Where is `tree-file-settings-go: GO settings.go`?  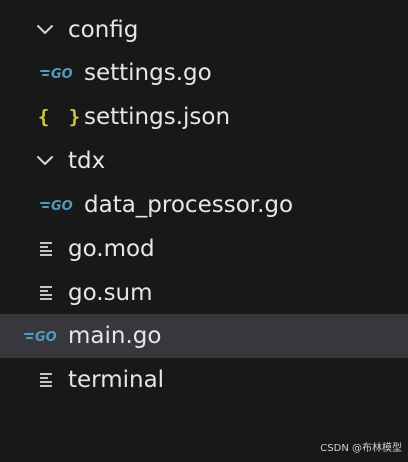
tree-file-settings-go: GO settings.go is located at coordinates (204, 73).